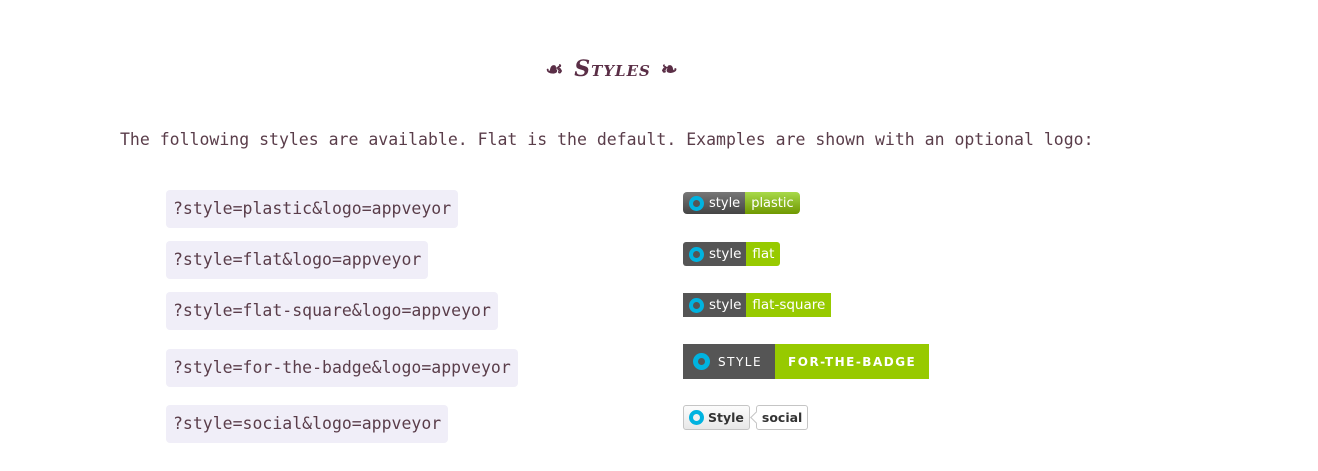 The width and height of the screenshot is (1318, 471). I want to click on badge-plastic: style plastic, so click(741, 203).